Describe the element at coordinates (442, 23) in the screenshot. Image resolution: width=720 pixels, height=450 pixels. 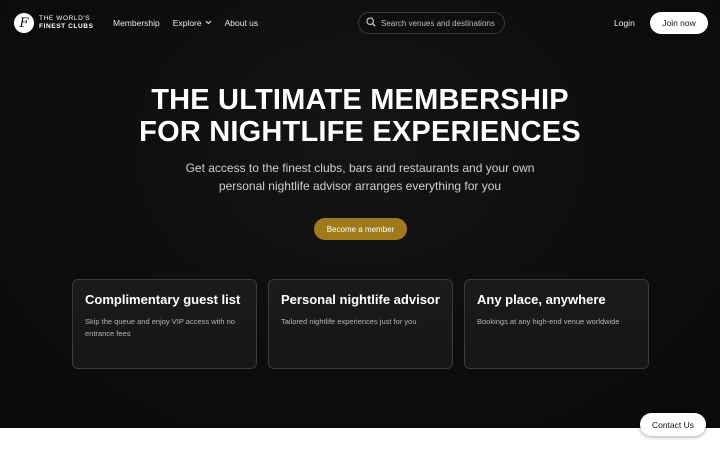
I see `search-input` at that location.